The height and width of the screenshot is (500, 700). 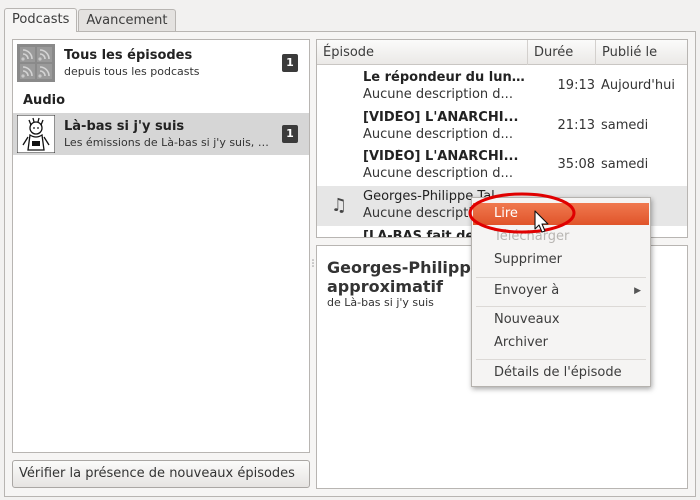 I want to click on podcast-title: Là-bas si j'y suis, so click(x=124, y=126).